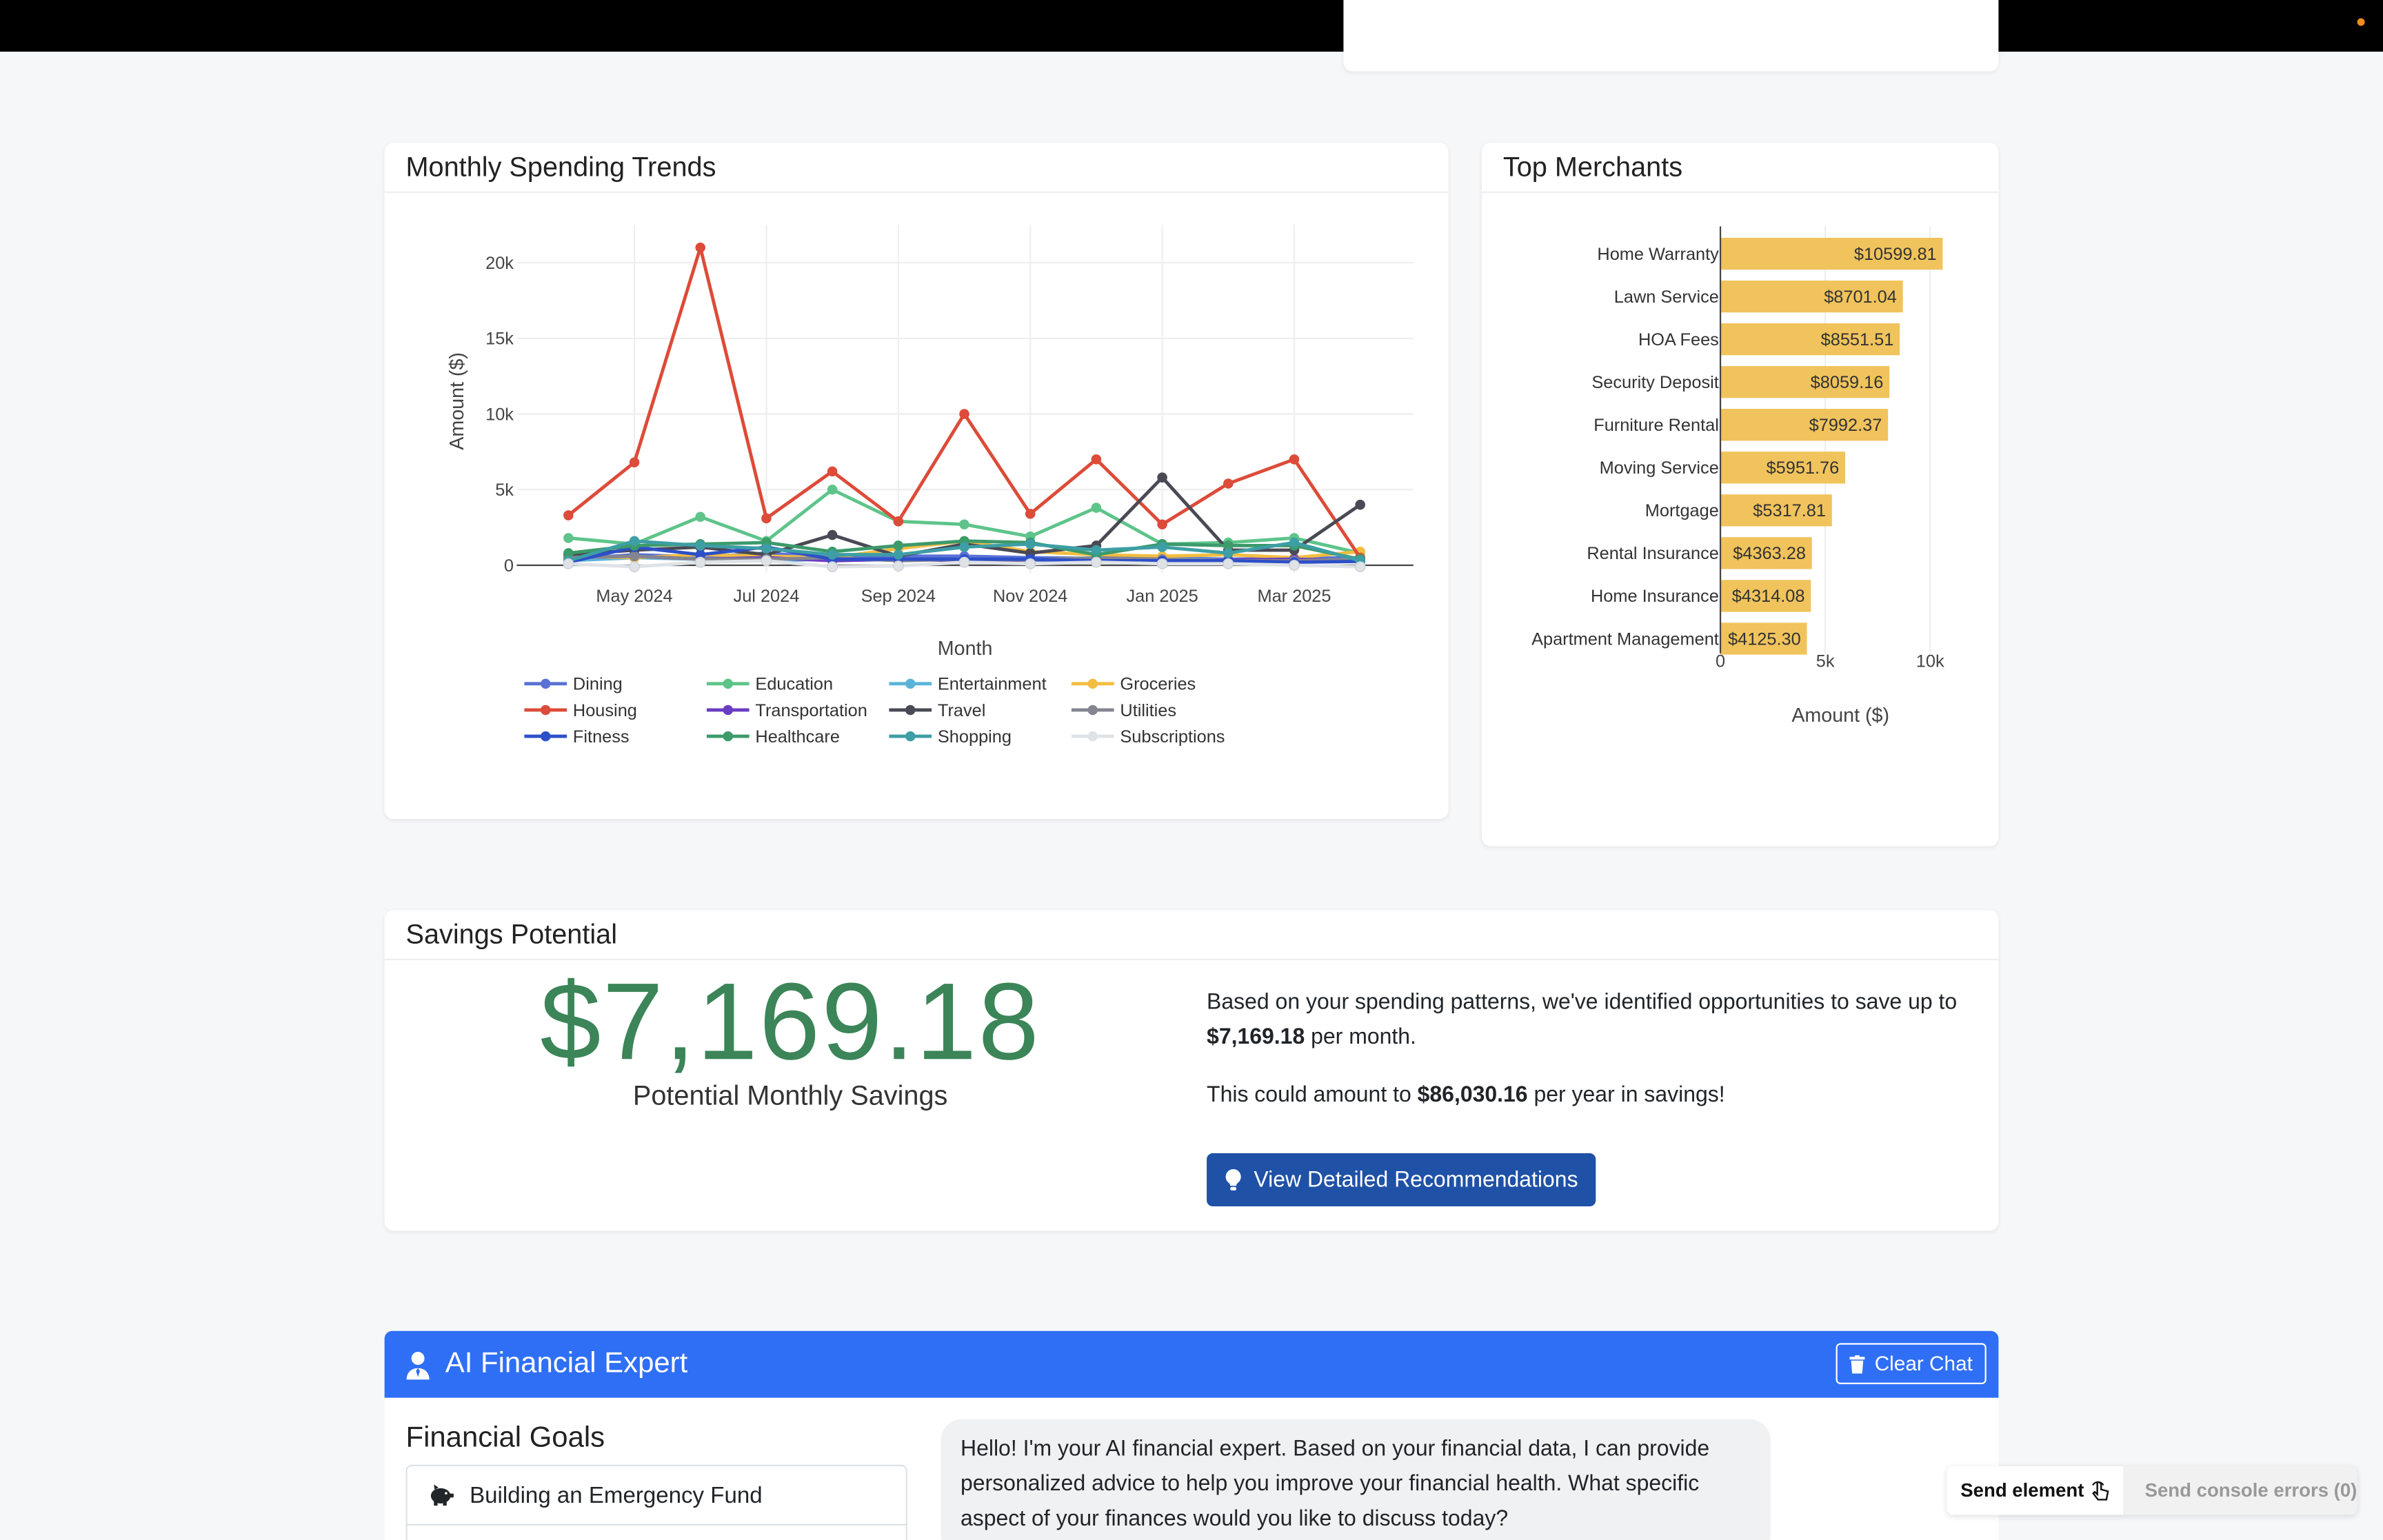 This screenshot has height=1540, width=2383. I want to click on clear-chat-button: Clear Chat, so click(1911, 1364).